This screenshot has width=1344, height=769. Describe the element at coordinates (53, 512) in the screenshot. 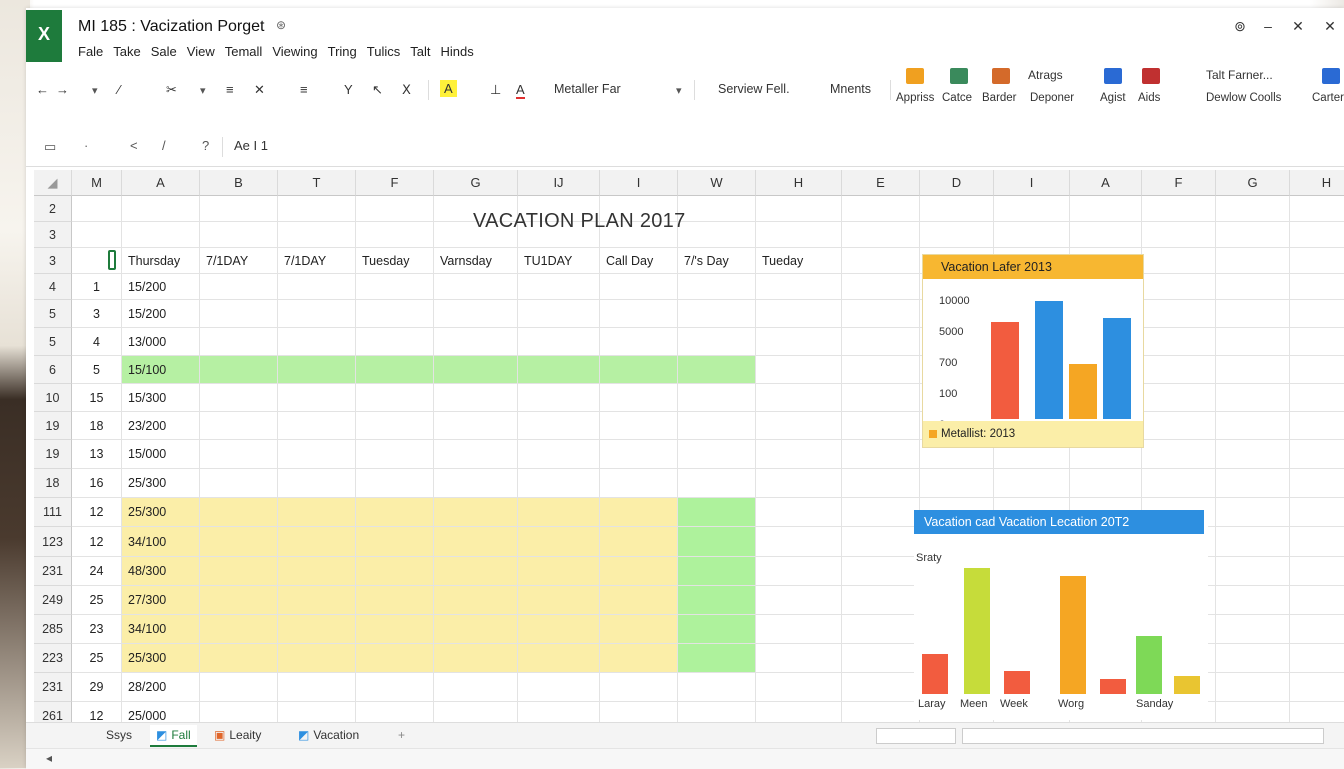

I see `row-header: 111` at that location.